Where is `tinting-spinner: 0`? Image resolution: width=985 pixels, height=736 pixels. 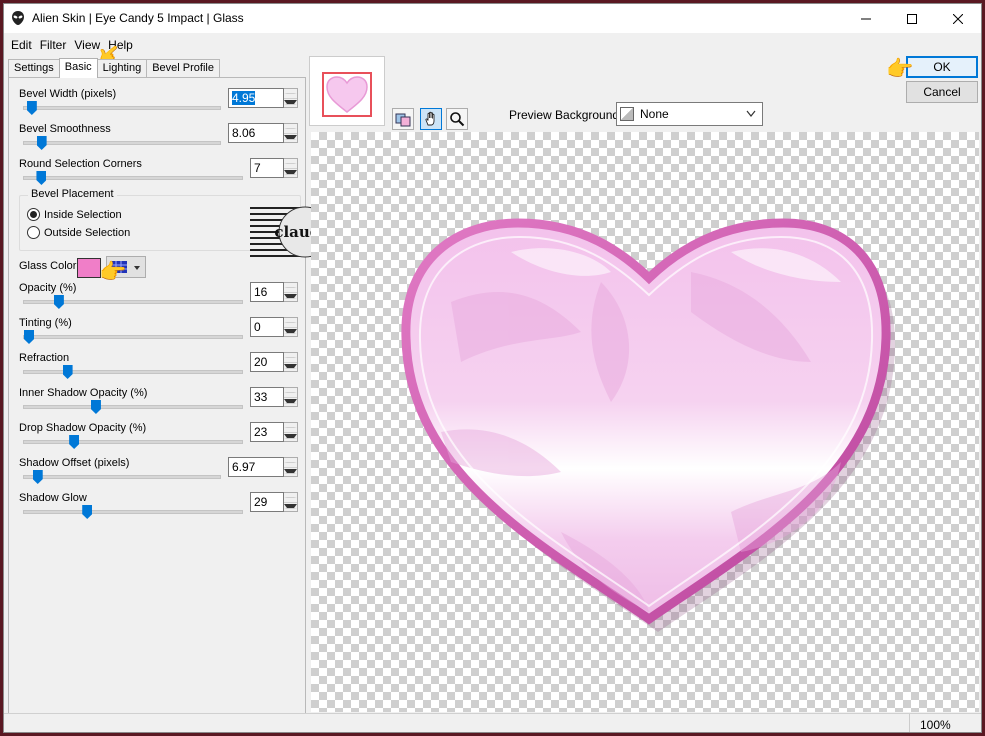
tinting-spinner: 0 is located at coordinates (274, 327).